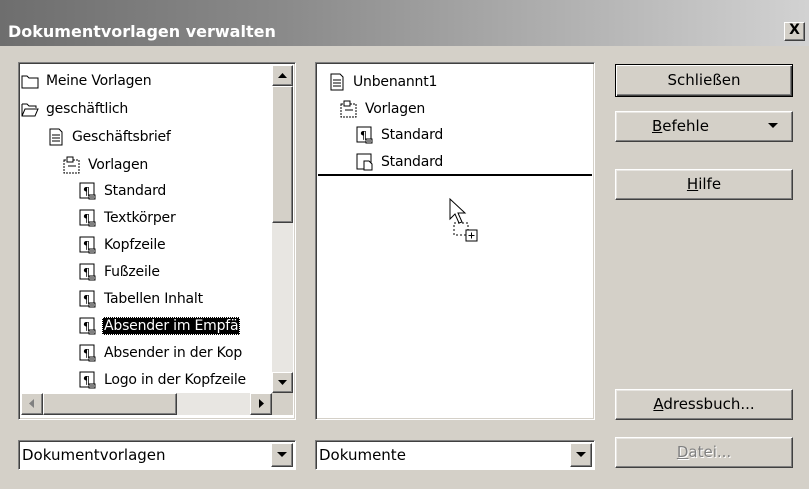  I want to click on left-source-select: Dokumentvorlagen, so click(157, 455).